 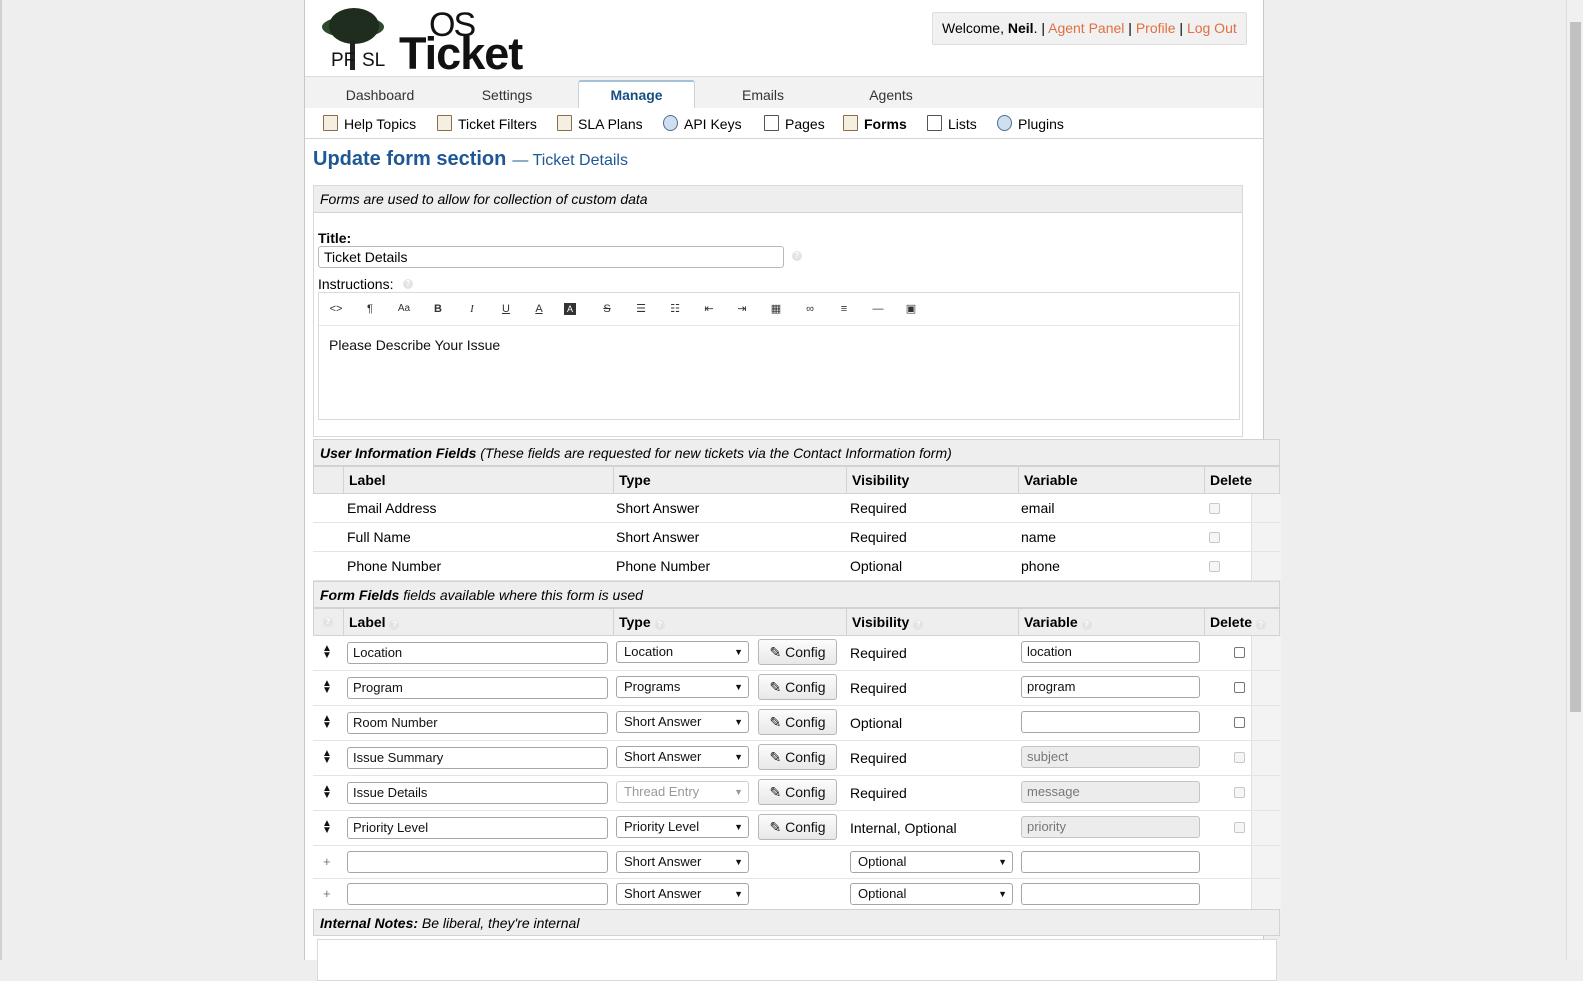 What do you see at coordinates (370, 309) in the screenshot?
I see `paragraph-icon: ¶` at bounding box center [370, 309].